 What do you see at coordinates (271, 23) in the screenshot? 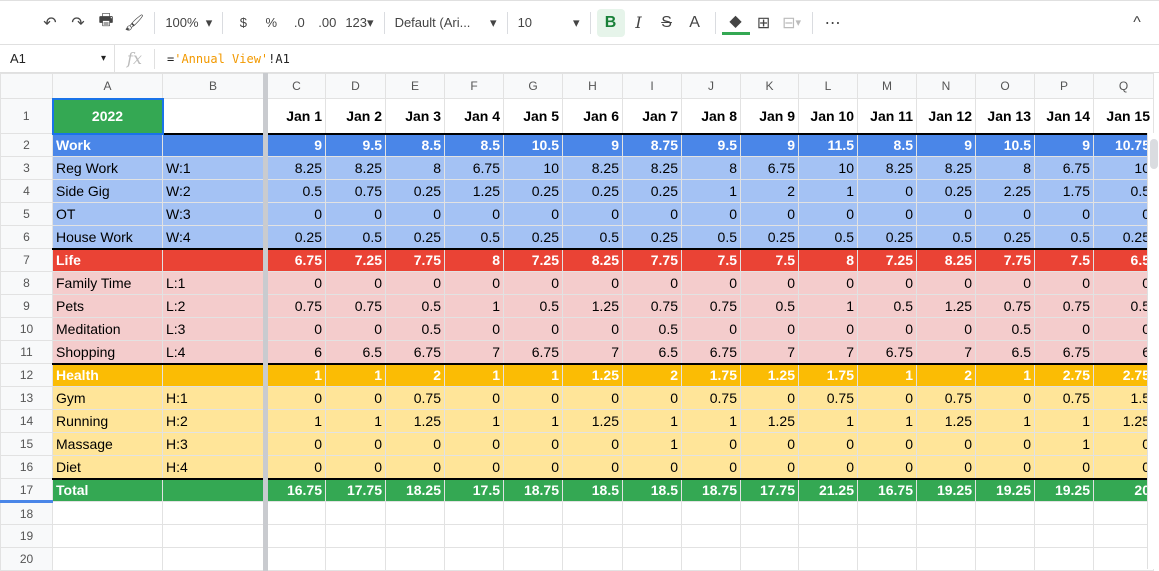
I see `percent-button: %` at bounding box center [271, 23].